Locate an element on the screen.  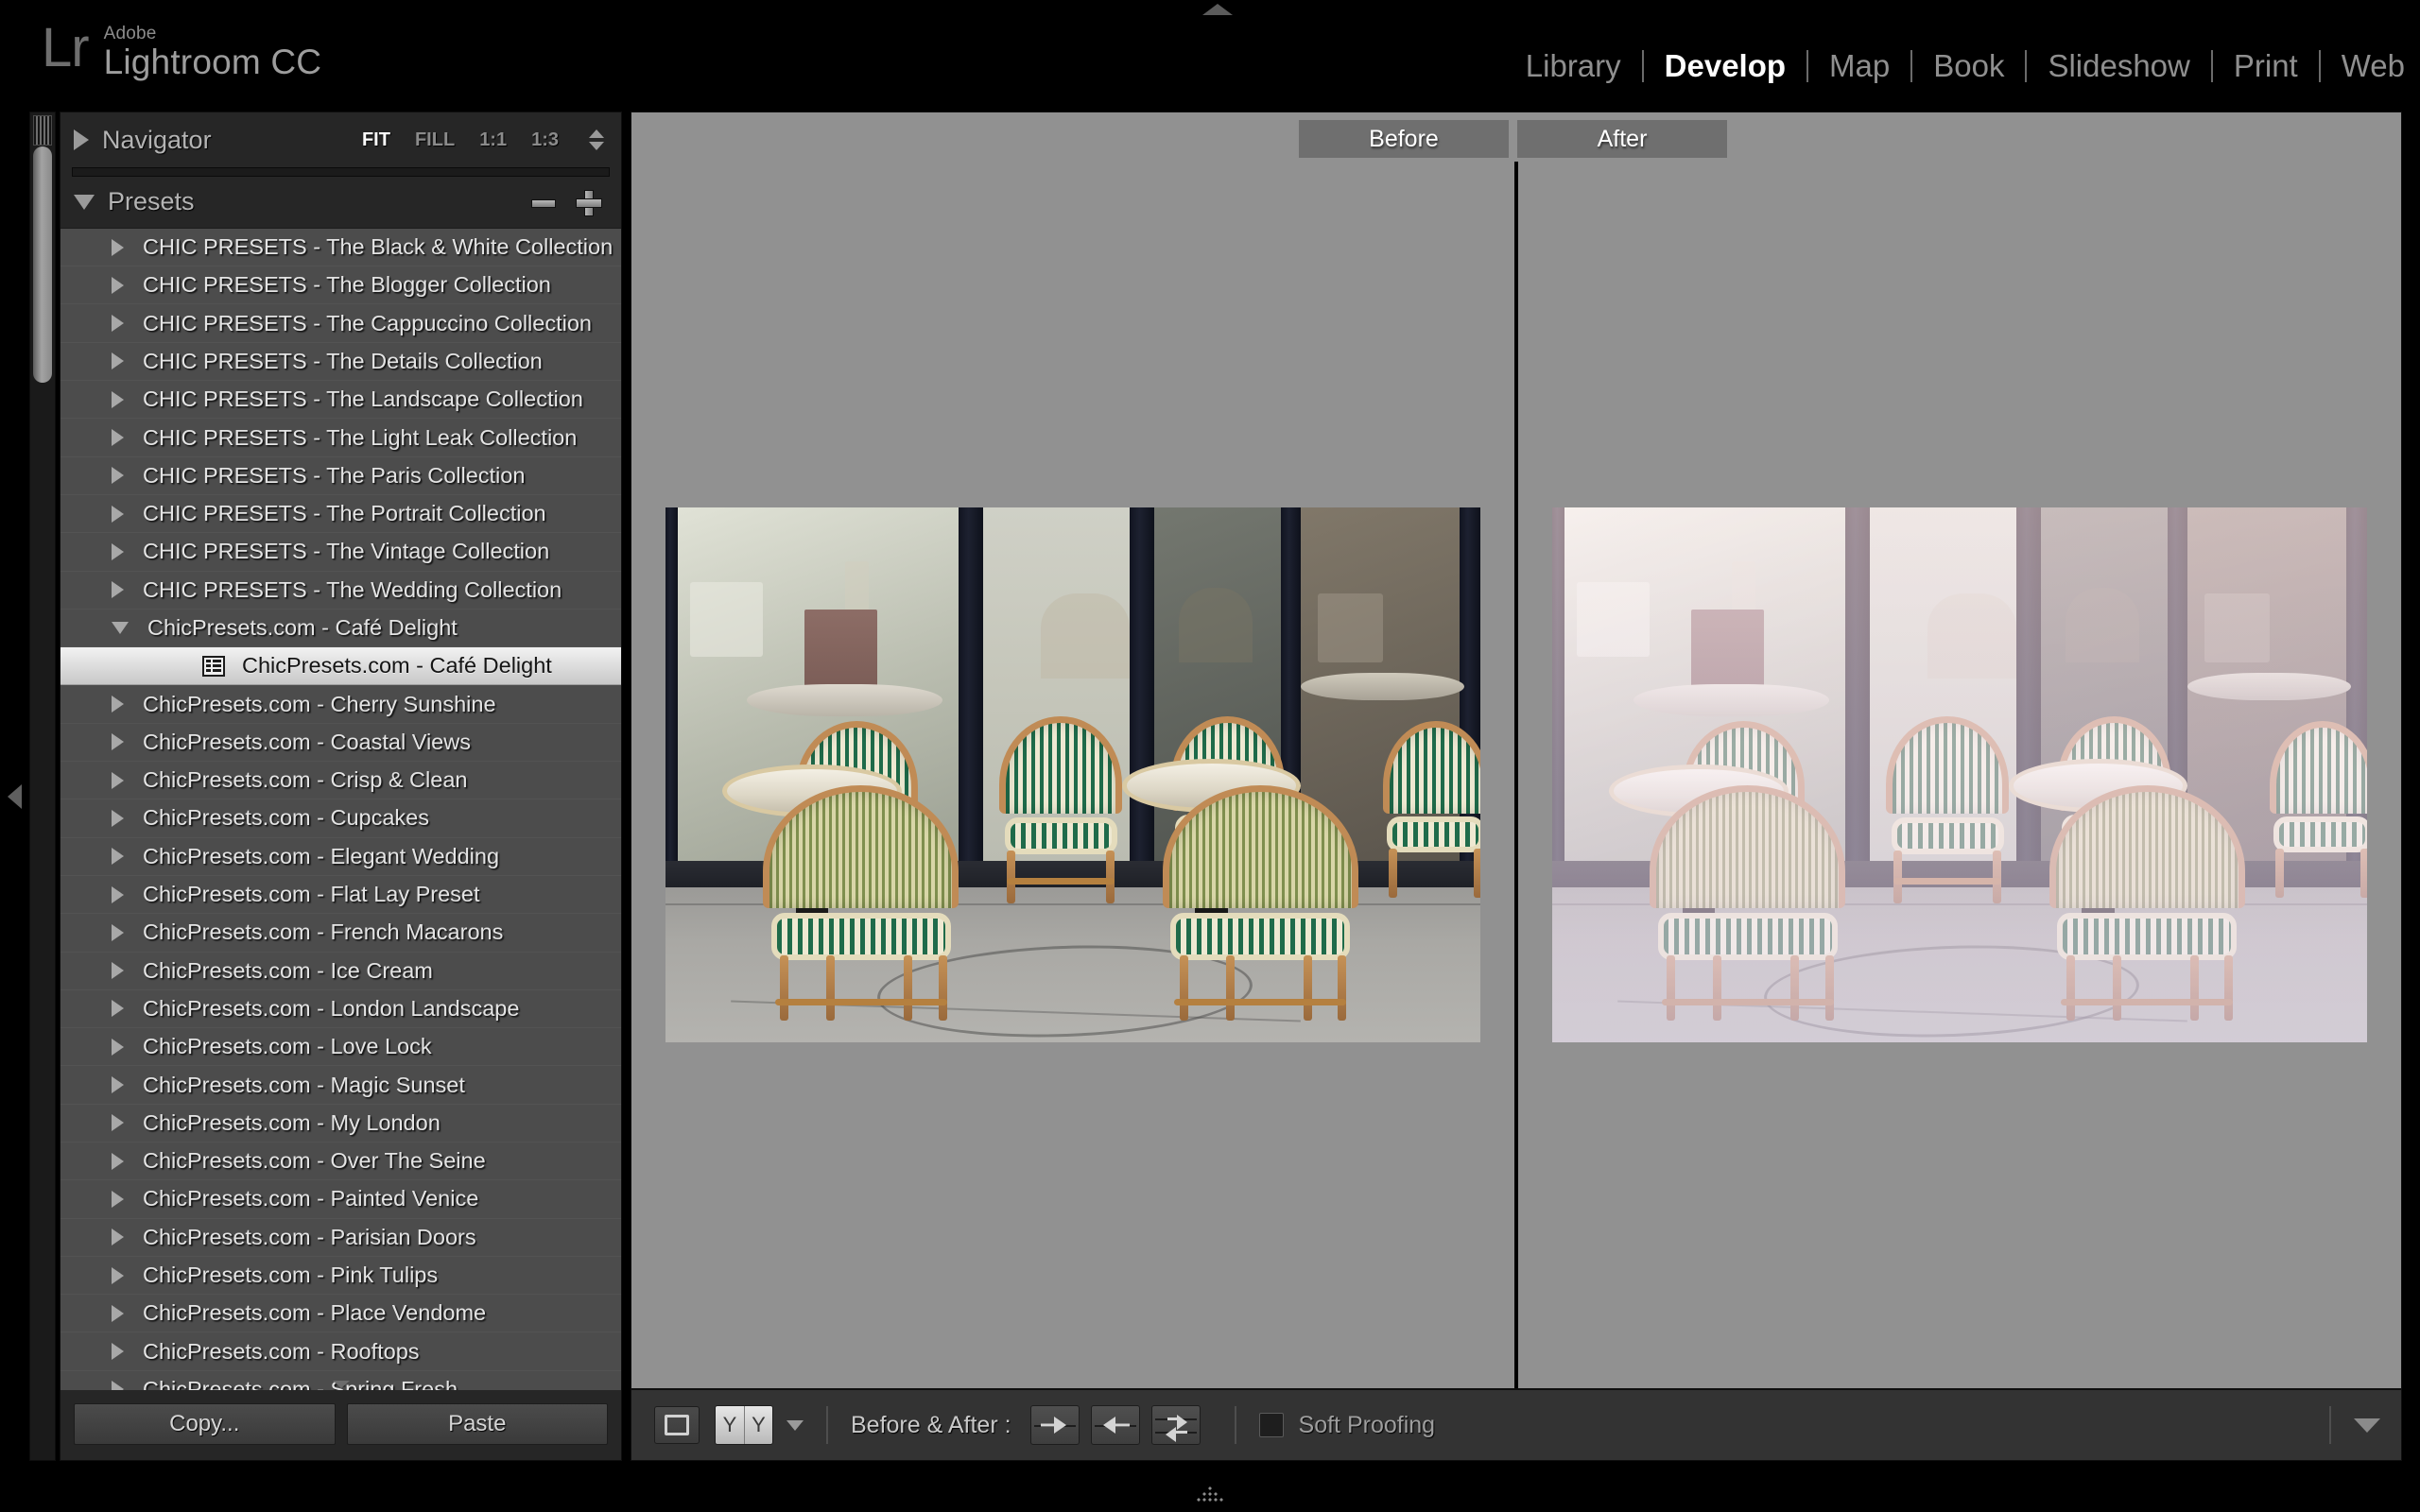
preset-group-row: CHIC PRESETS - The Details Collection is located at coordinates (341, 362).